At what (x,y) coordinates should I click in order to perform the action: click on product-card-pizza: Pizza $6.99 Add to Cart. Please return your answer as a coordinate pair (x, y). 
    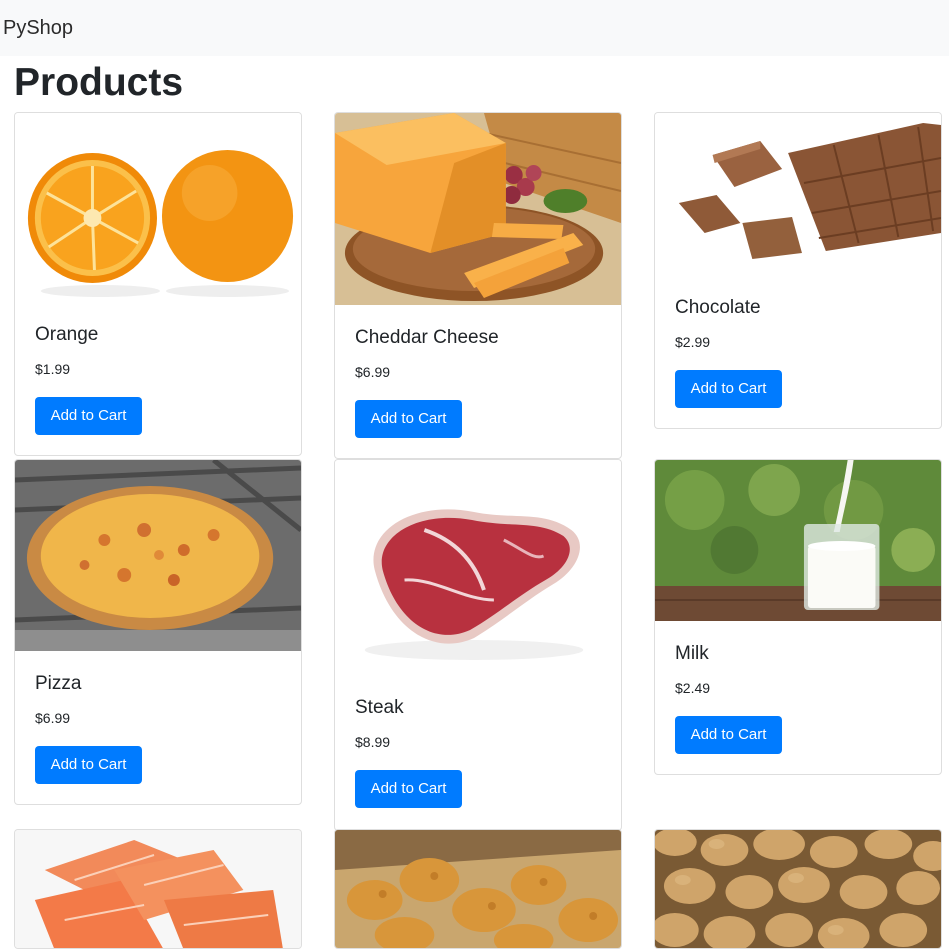
    Looking at the image, I should click on (158, 632).